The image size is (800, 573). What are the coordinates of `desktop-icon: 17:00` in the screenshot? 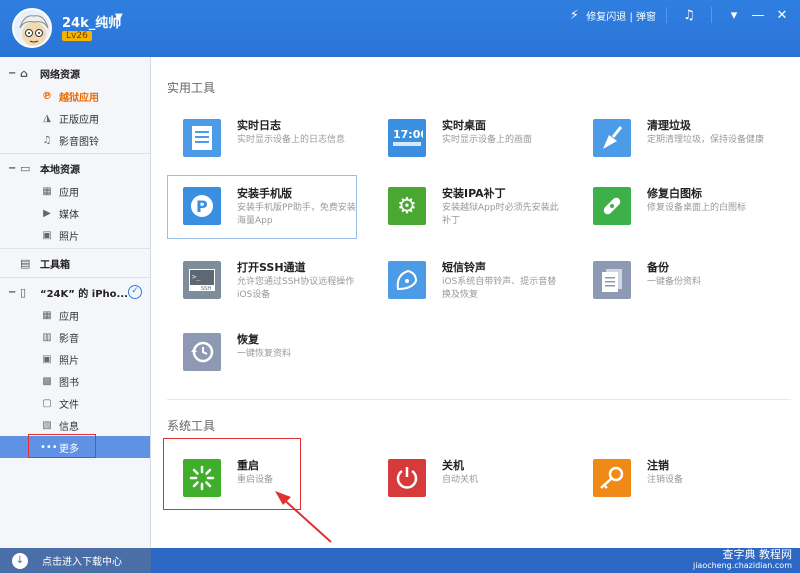 It's located at (407, 138).